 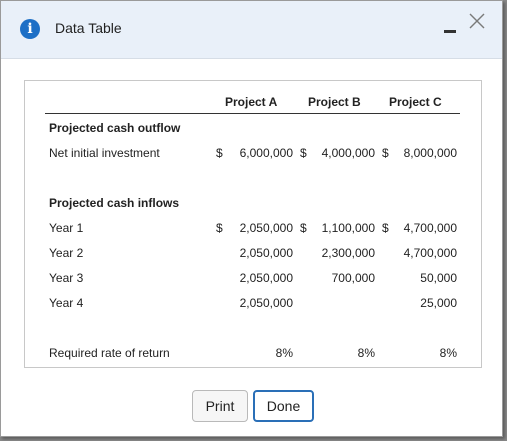 I want to click on cell-rate-project-c: 8%, so click(x=448, y=353).